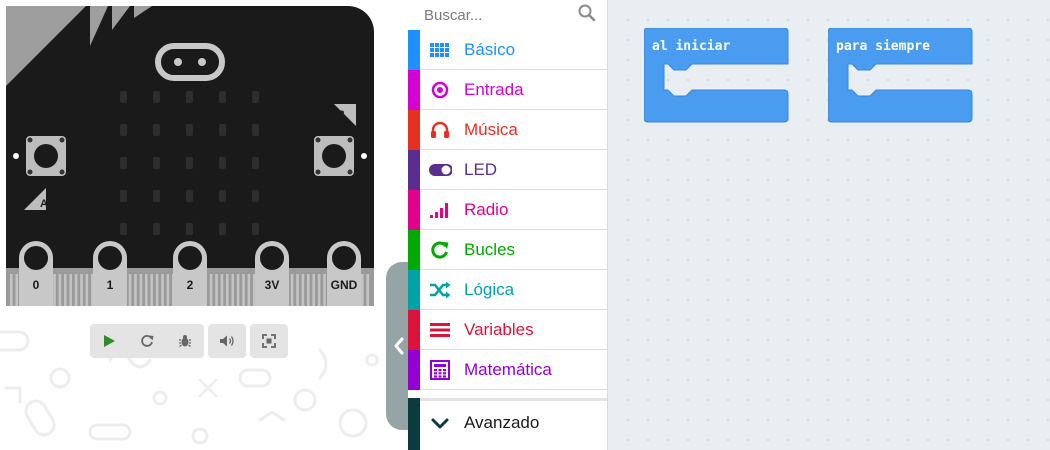  What do you see at coordinates (440, 370) in the screenshot?
I see `calculator-icon` at bounding box center [440, 370].